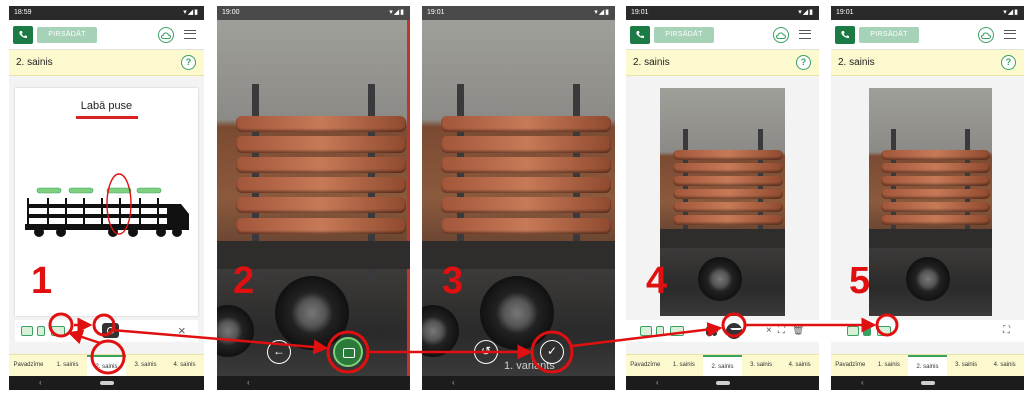 The image size is (1025, 394). Describe the element at coordinates (231, 12) in the screenshot. I see `status-time: 19:00` at that location.